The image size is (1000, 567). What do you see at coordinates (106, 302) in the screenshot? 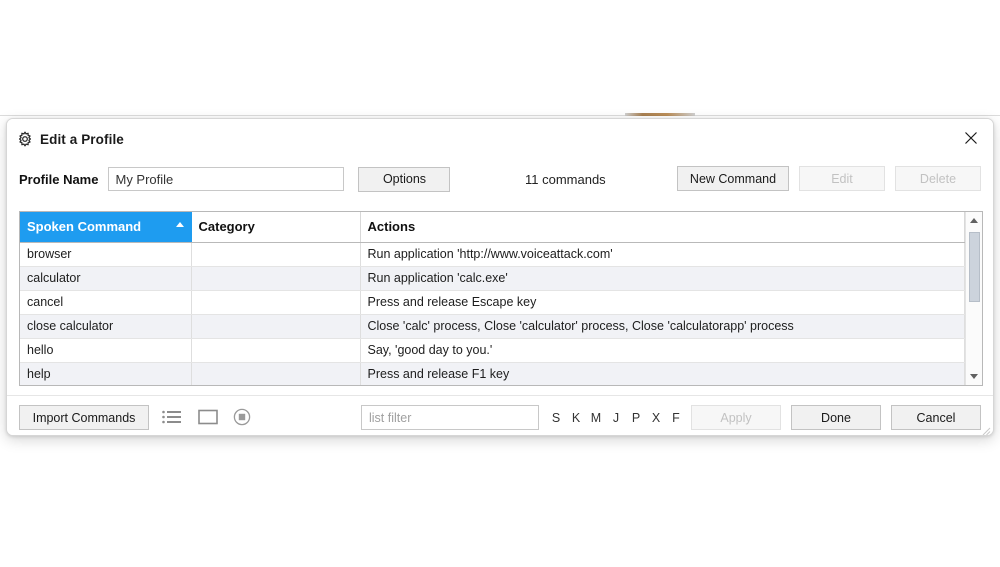
I see `cell-spoken-command: cancel` at bounding box center [106, 302].